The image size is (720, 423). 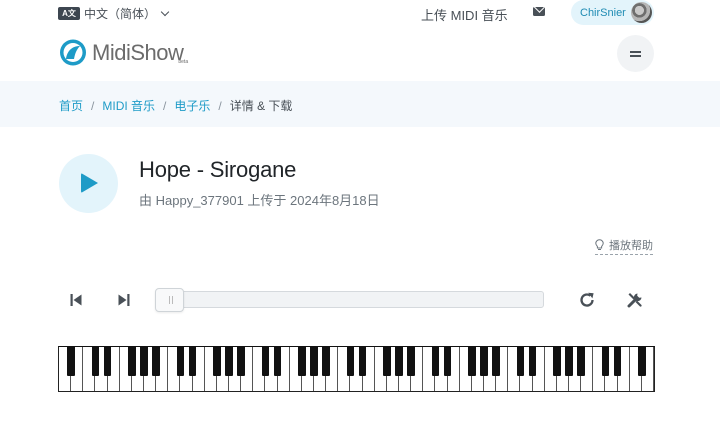 What do you see at coordinates (128, 105) in the screenshot?
I see `breadcrumb-midi-music: MIDI 音乐` at bounding box center [128, 105].